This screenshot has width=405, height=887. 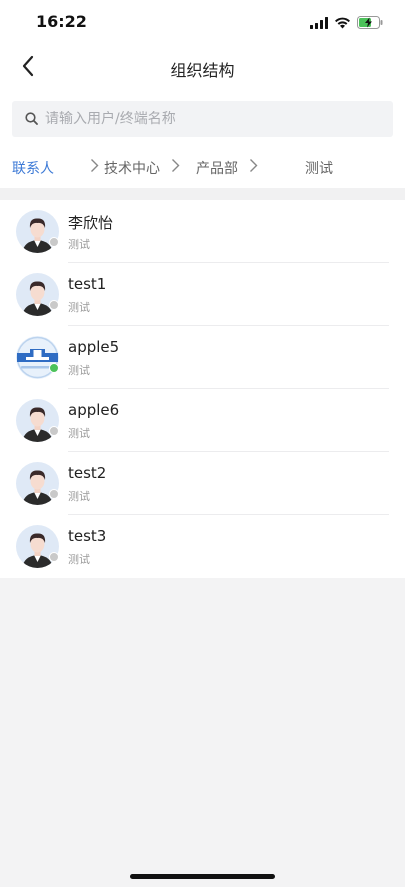 I want to click on contact-name: apple5, so click(x=94, y=347).